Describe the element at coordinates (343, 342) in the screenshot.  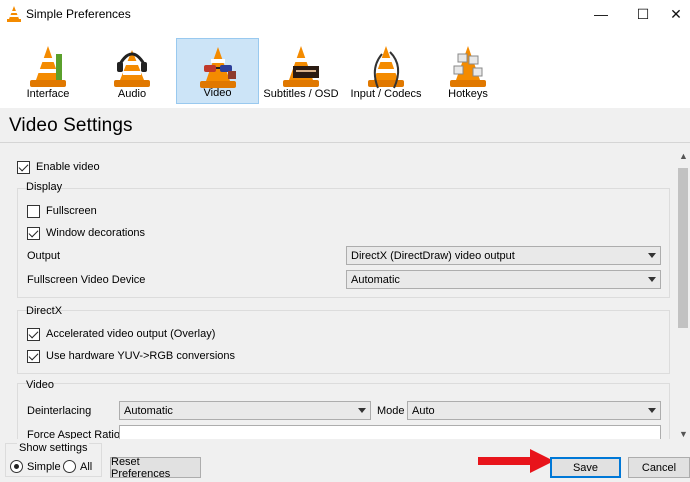
I see `directx-group` at that location.